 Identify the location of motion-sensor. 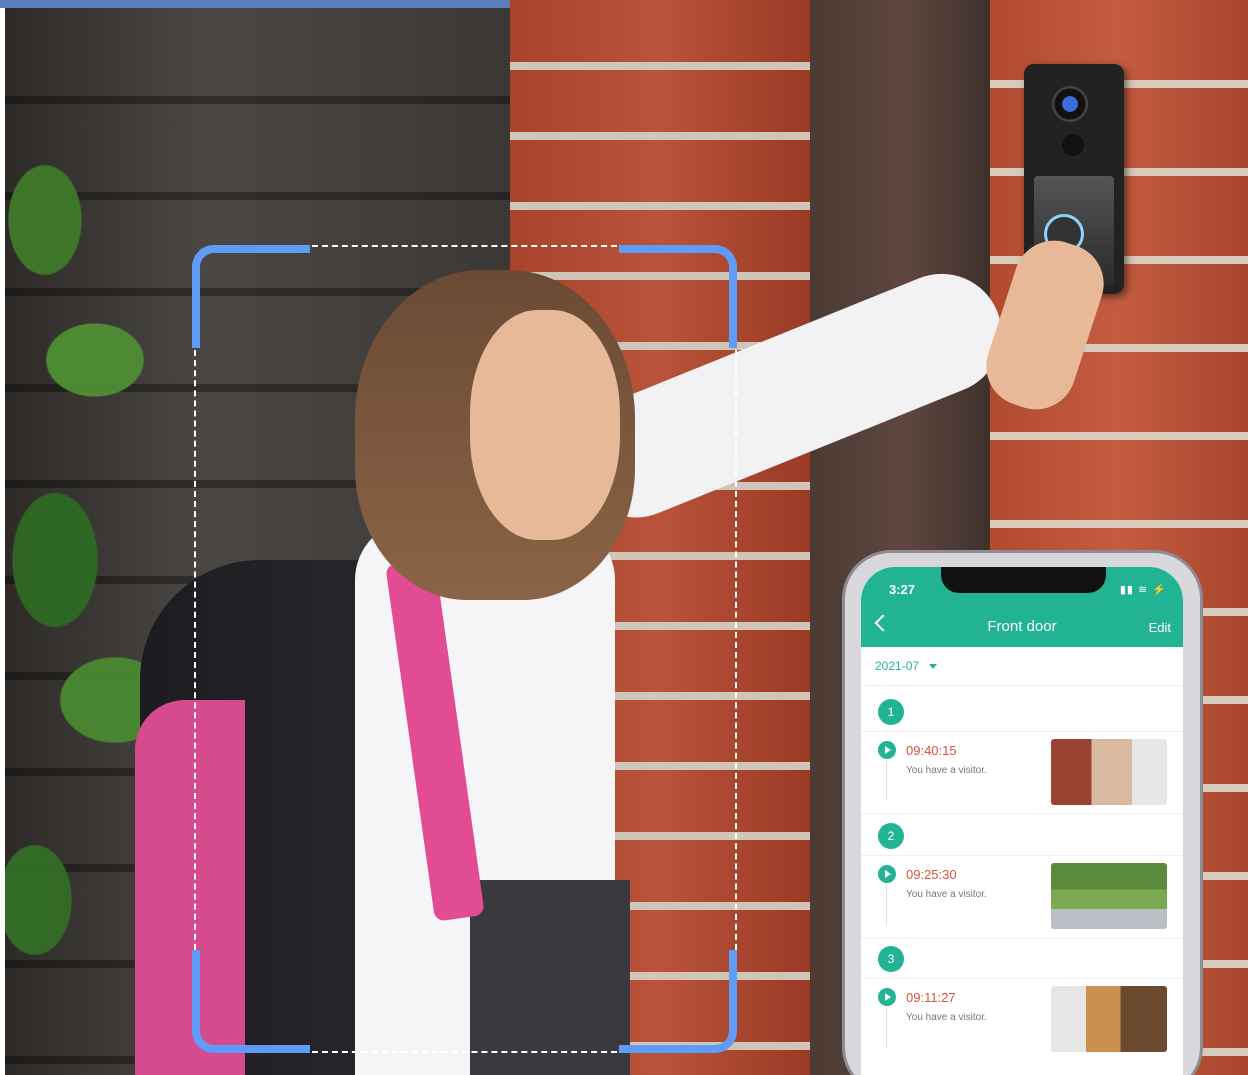
(1073, 145).